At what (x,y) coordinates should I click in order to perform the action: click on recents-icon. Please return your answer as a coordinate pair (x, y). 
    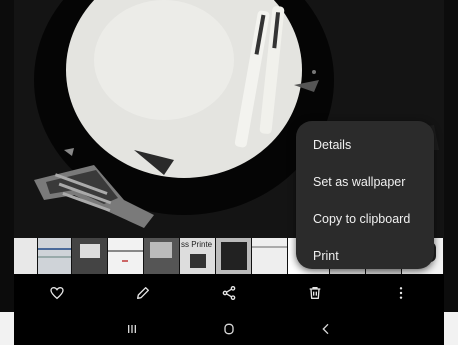
    Looking at the image, I should click on (132, 328).